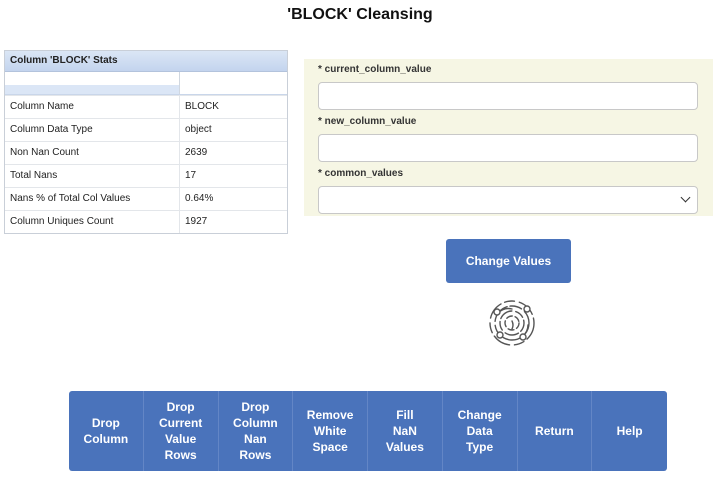 Image resolution: width=720 pixels, height=479 pixels. Describe the element at coordinates (92, 153) in the screenshot. I see `stat-label: Non Nan Count` at that location.